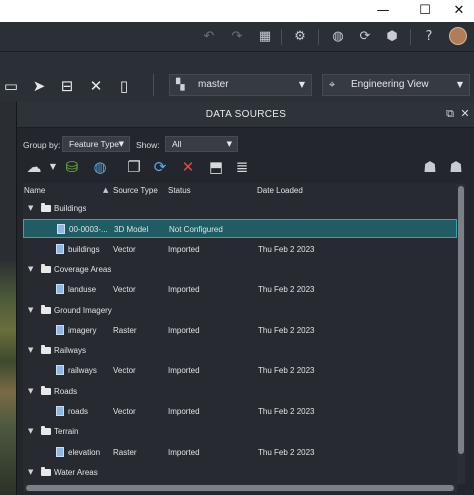 This screenshot has width=474, height=495. What do you see at coordinates (240, 310) in the screenshot?
I see `group-row: ▼ Ground Imagery` at bounding box center [240, 310].